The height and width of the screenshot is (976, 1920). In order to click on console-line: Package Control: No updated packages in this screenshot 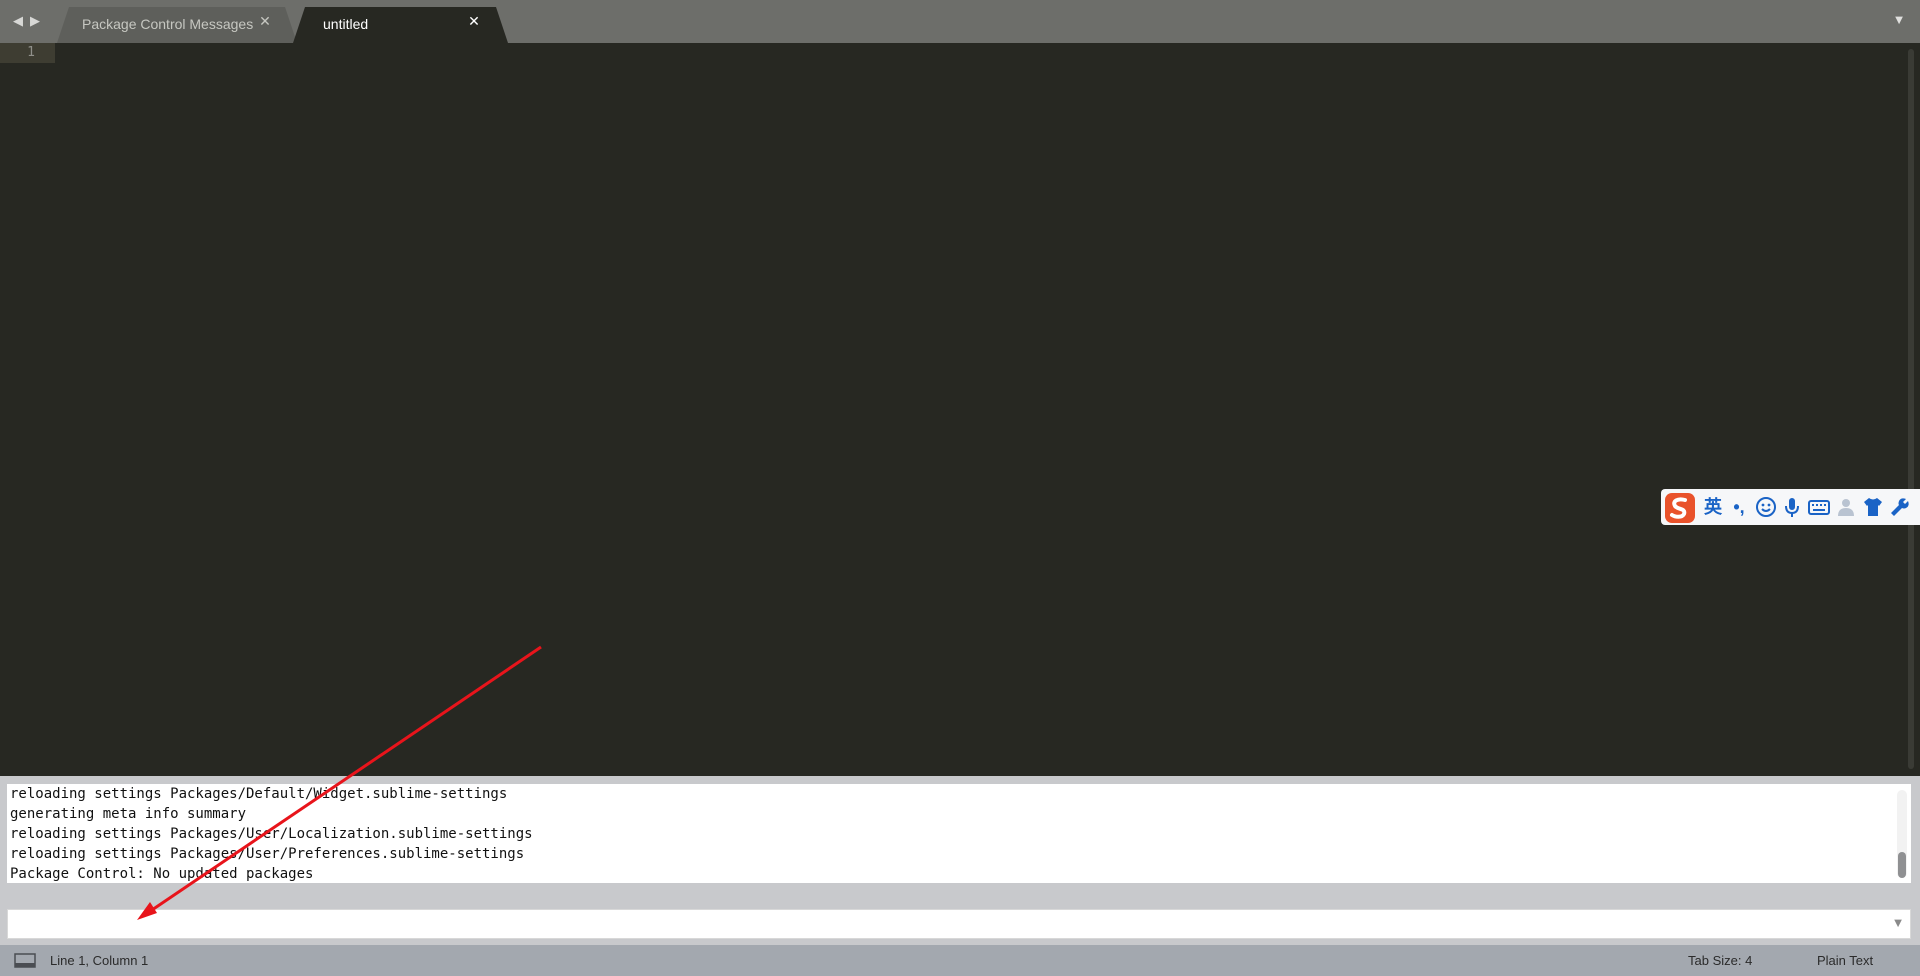, I will do `click(162, 874)`.